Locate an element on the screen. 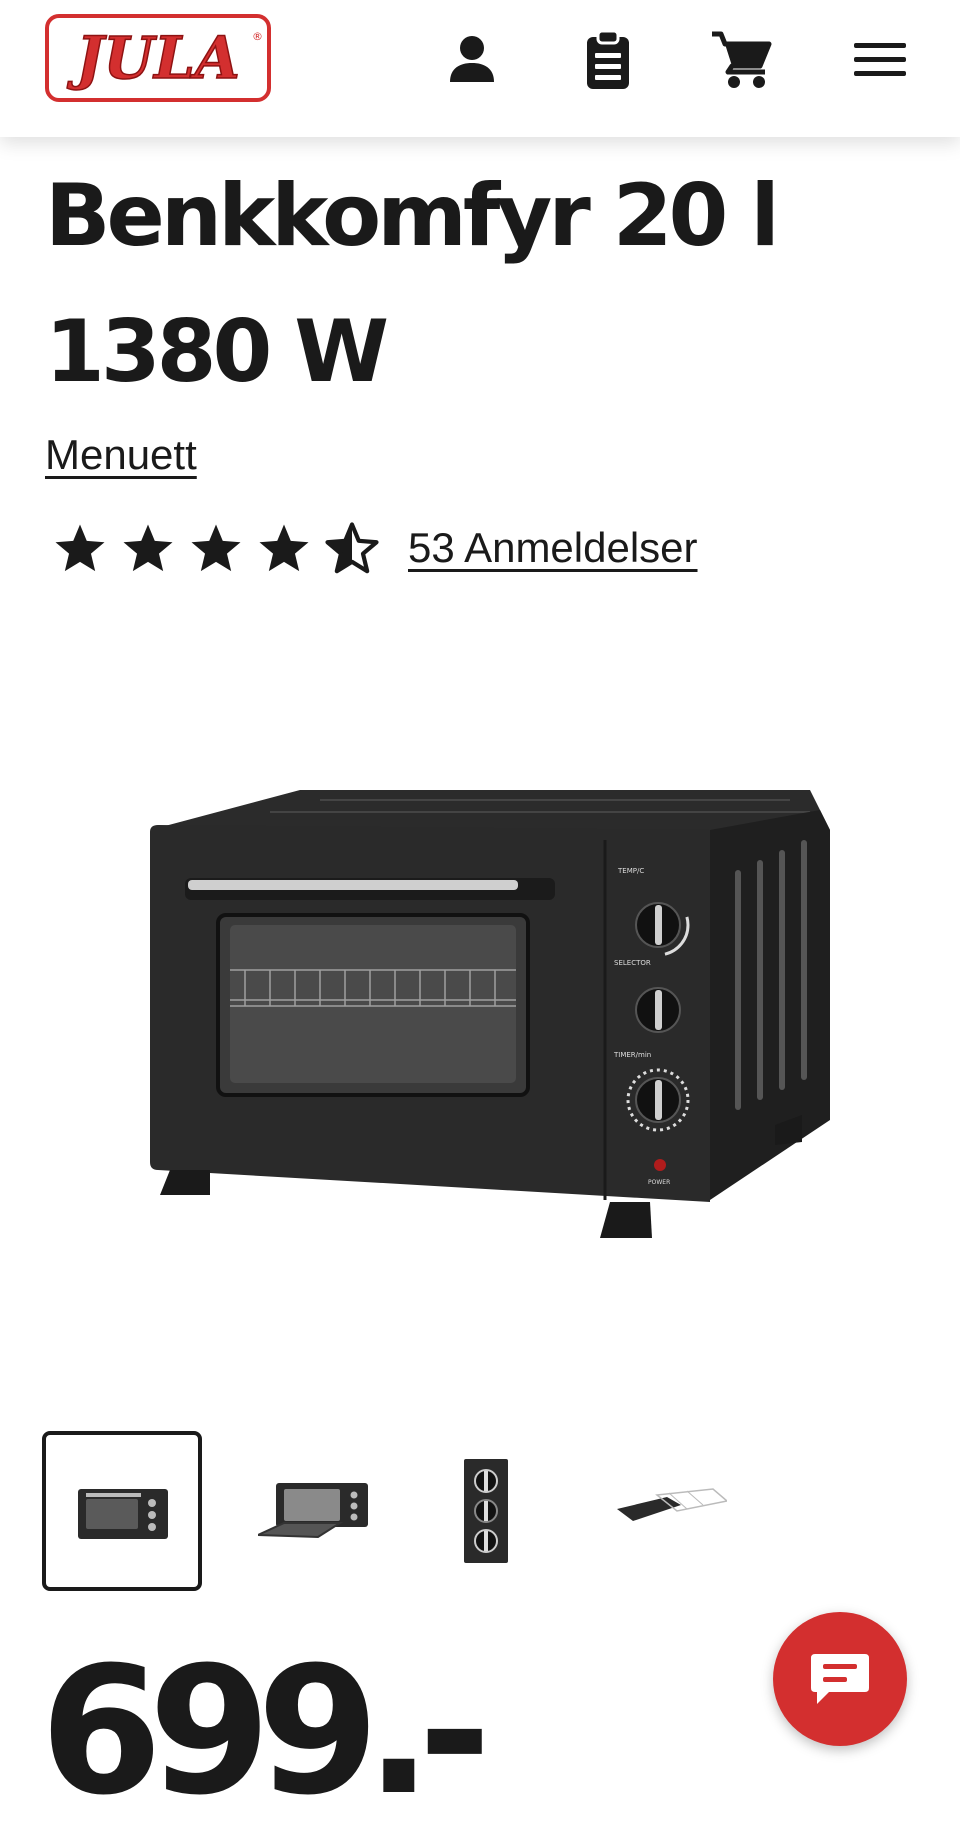 This screenshot has width=960, height=1834. reviews-link: 53 Anmeldelser is located at coordinates (553, 548).